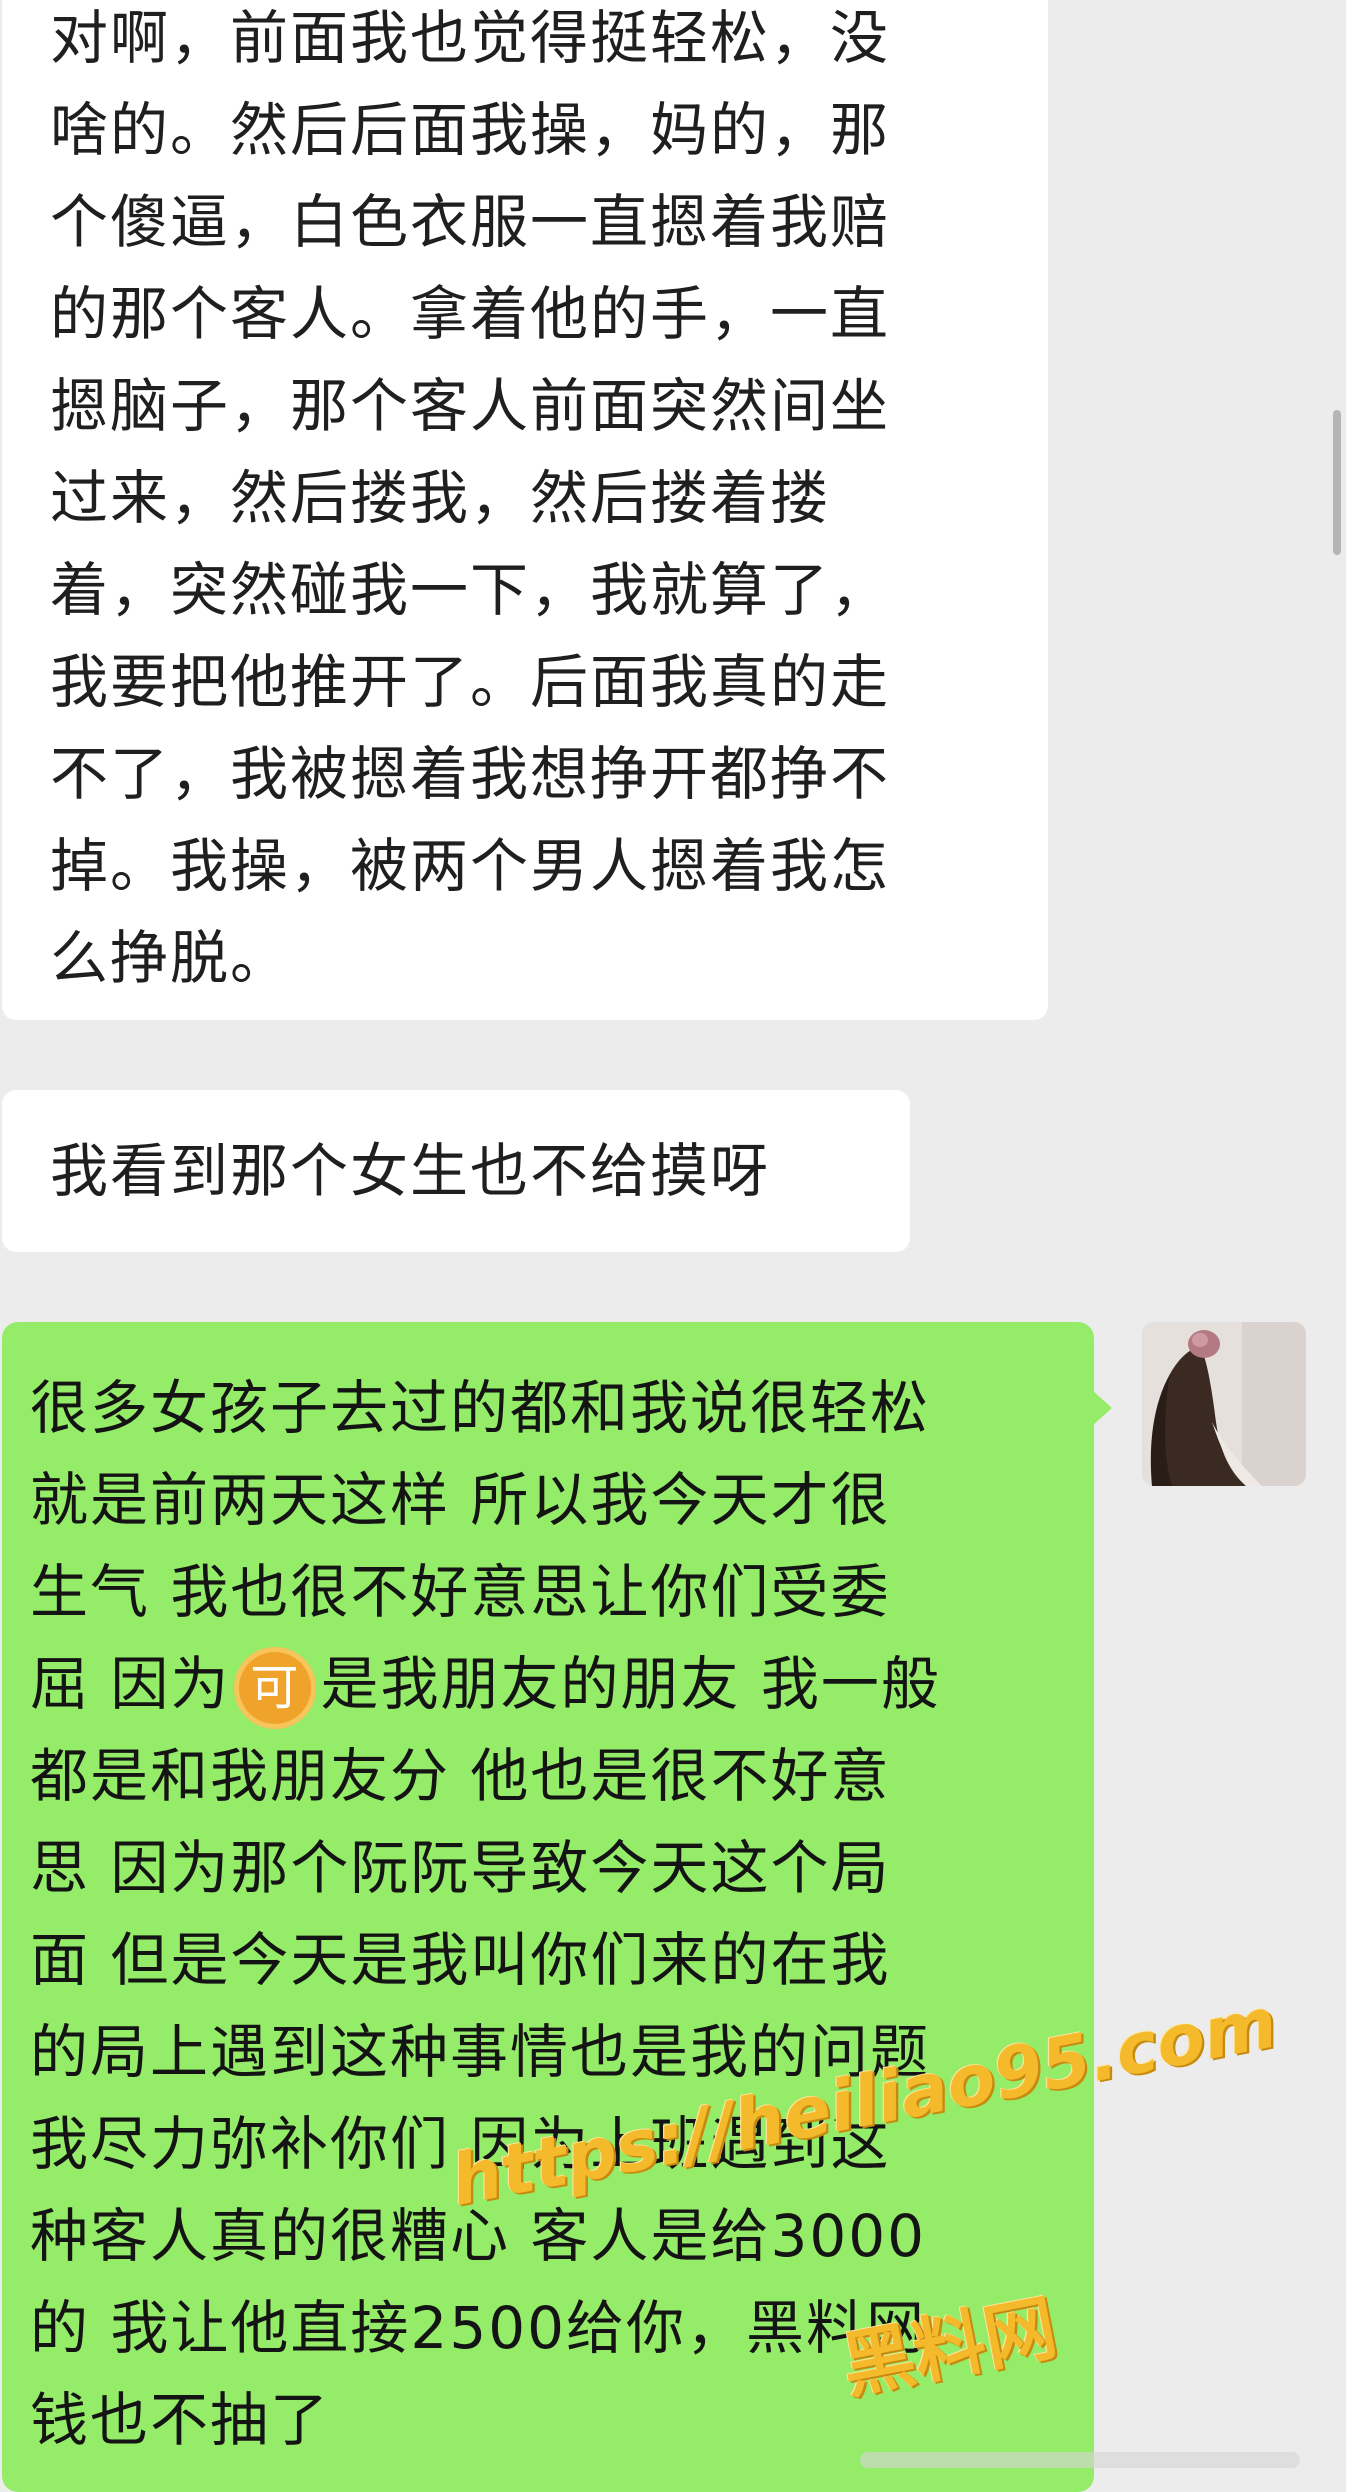 Image resolution: width=1346 pixels, height=2492 pixels. I want to click on ke-emoji-icon: 可, so click(275, 1687).